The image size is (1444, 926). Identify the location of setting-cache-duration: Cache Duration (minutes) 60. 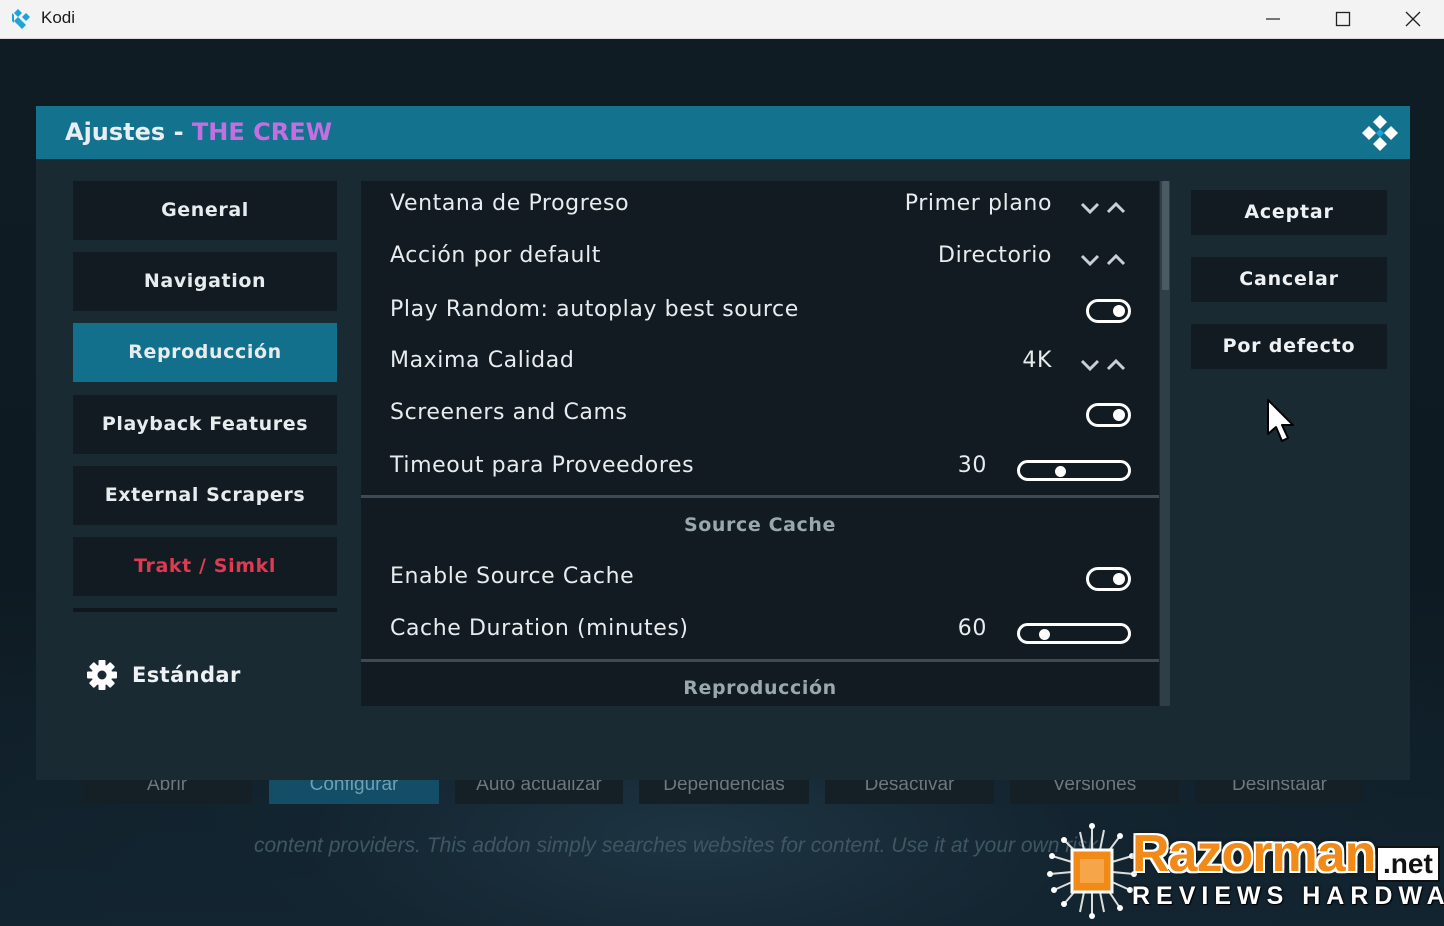
(760, 632).